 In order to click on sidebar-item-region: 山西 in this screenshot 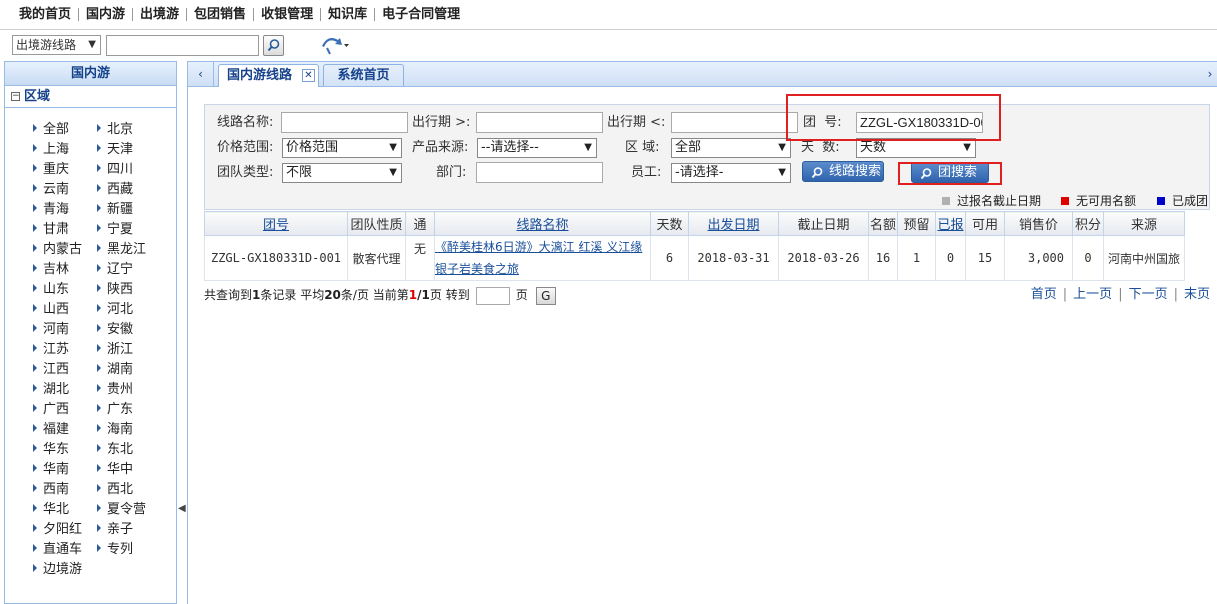, I will do `click(65, 310)`.